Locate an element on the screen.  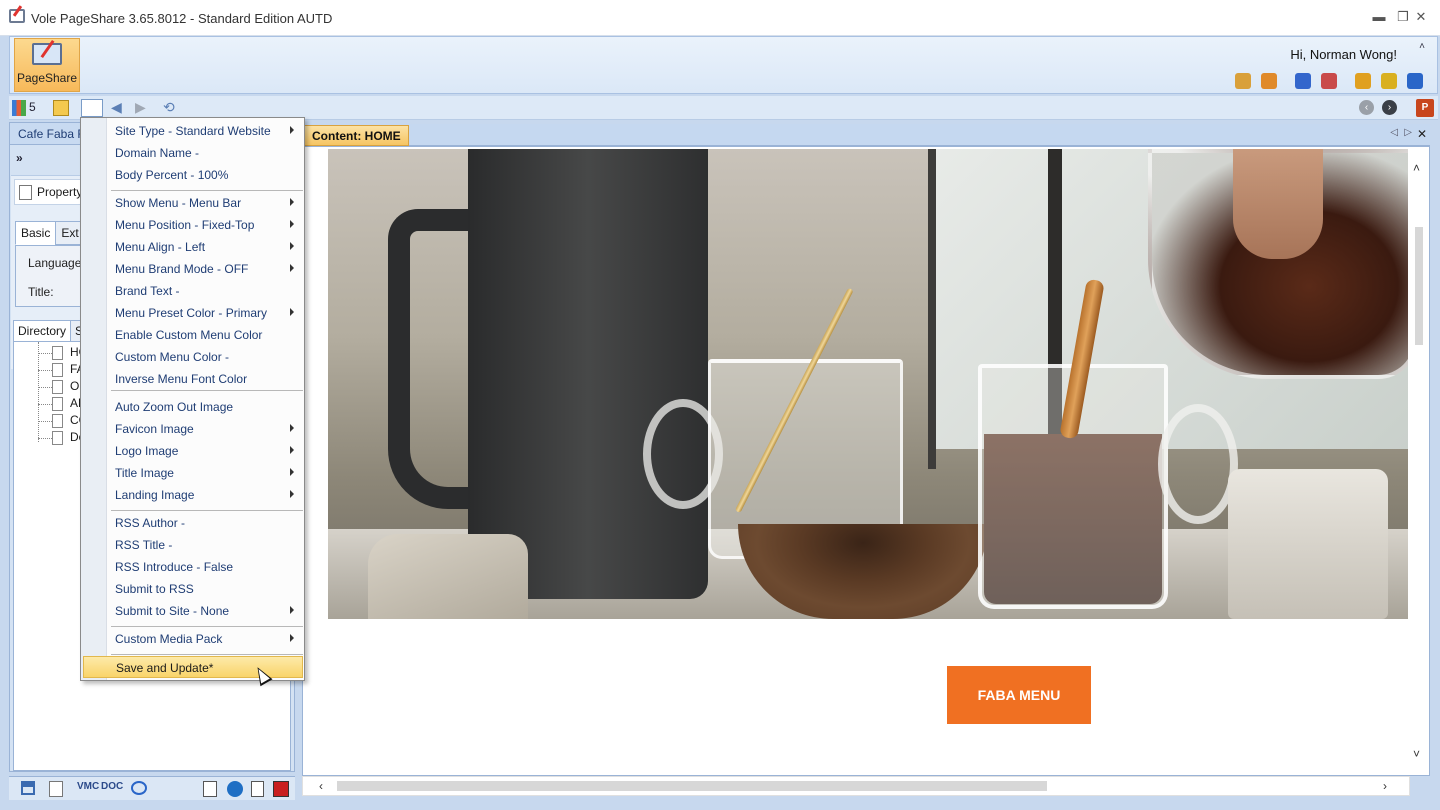
maximize-button: ❐ is located at coordinates (1403, 17).